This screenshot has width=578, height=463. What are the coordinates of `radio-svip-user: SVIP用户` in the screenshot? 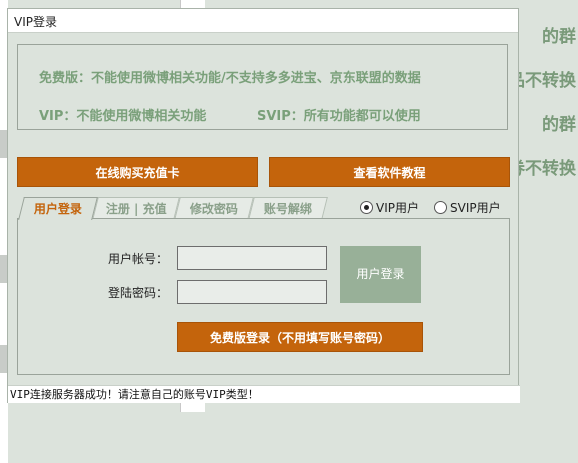 It's located at (467, 207).